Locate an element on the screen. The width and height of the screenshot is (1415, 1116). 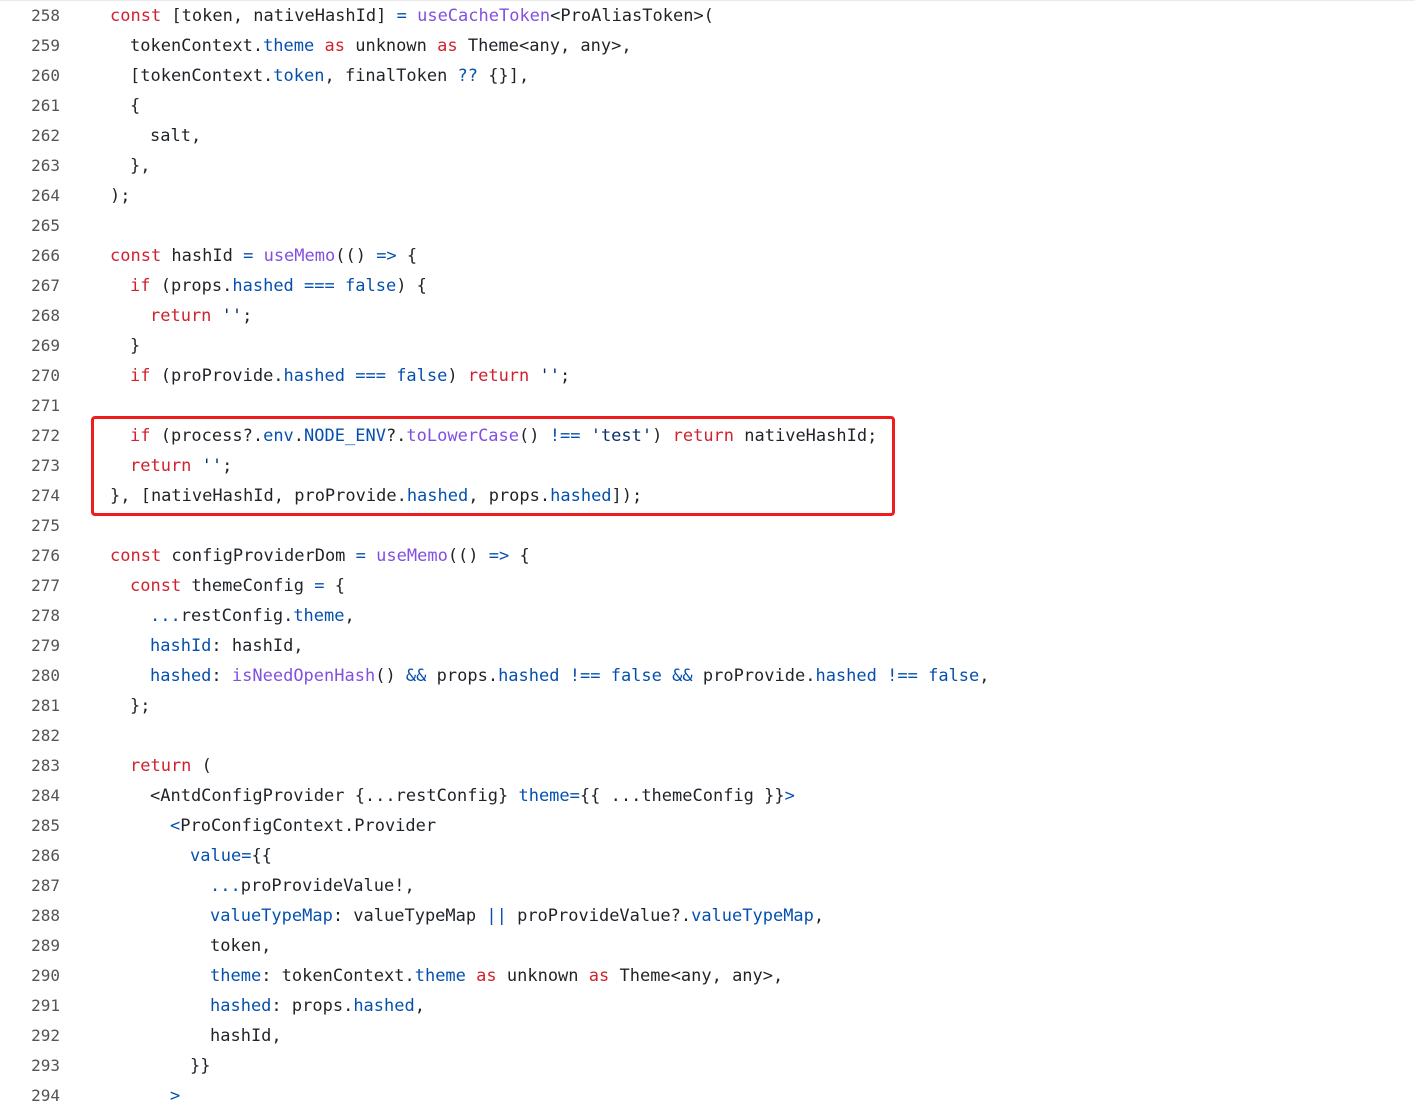
code-token: : hashId, is located at coordinates (257, 646).